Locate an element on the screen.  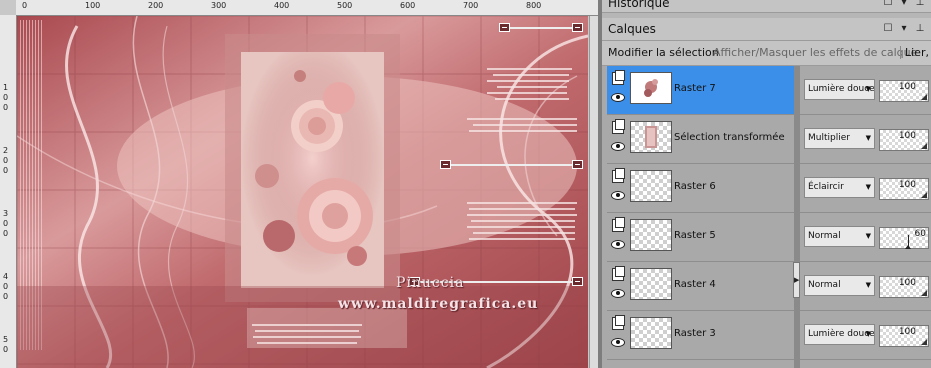
layer-name: Sélection transformée is located at coordinates (729, 137).